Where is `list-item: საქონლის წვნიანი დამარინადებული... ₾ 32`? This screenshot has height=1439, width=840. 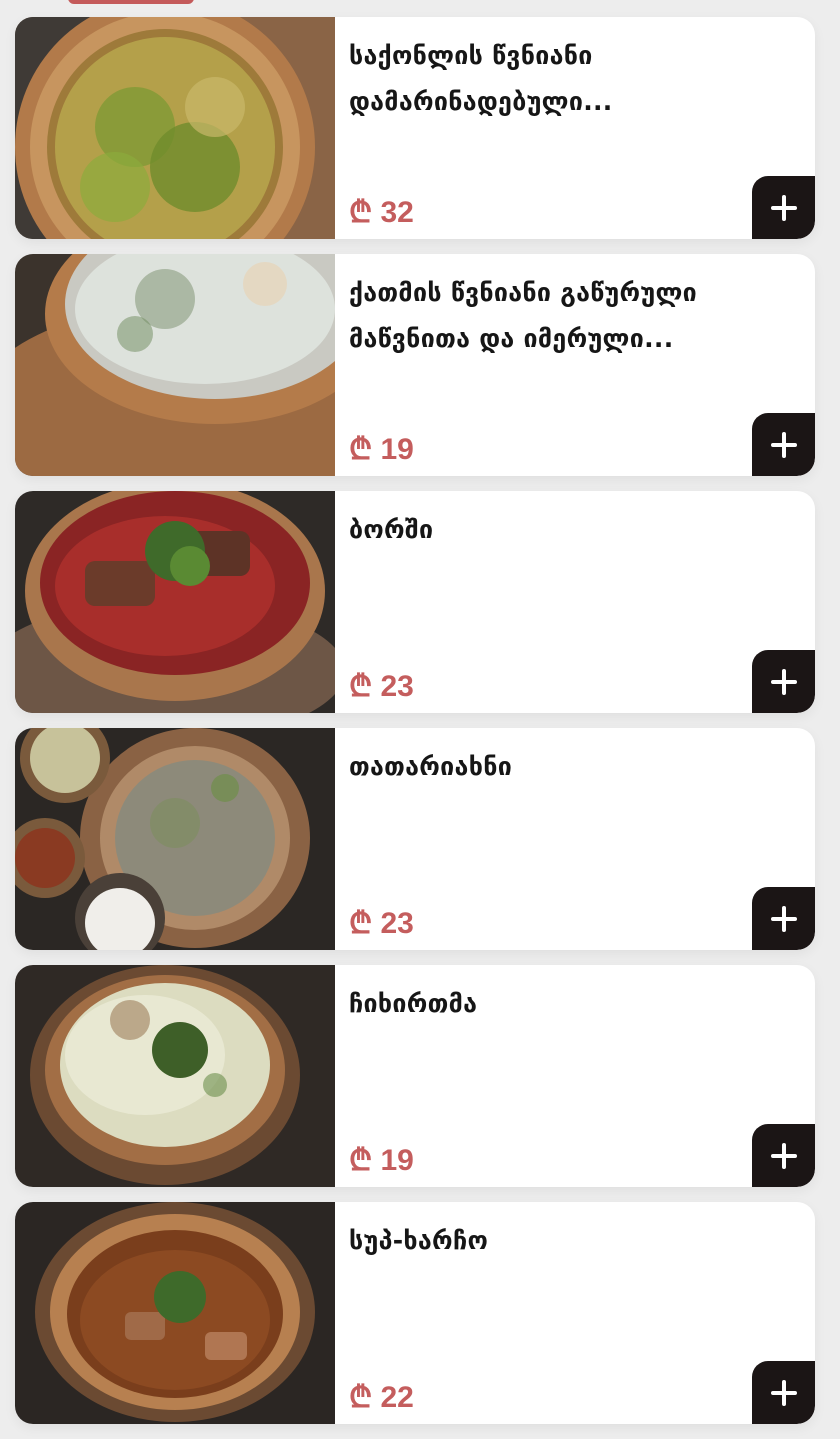
list-item: საქონლის წვნიანი დამარინადებული... ₾ 32 is located at coordinates (415, 128).